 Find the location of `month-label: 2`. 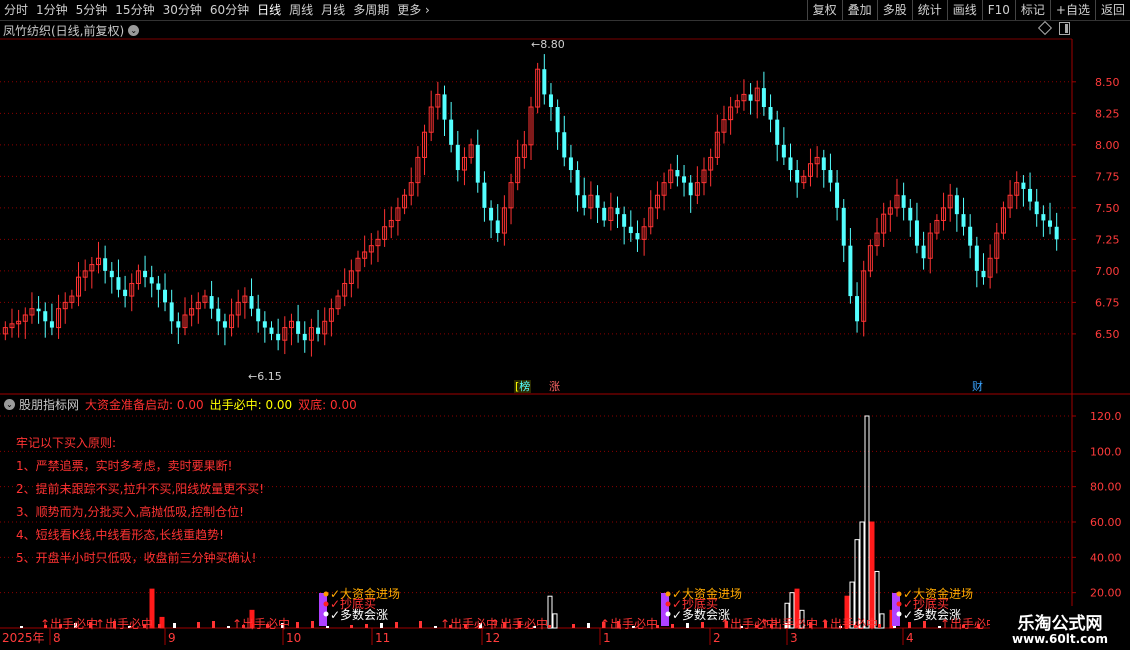

month-label: 2 is located at coordinates (717, 638).